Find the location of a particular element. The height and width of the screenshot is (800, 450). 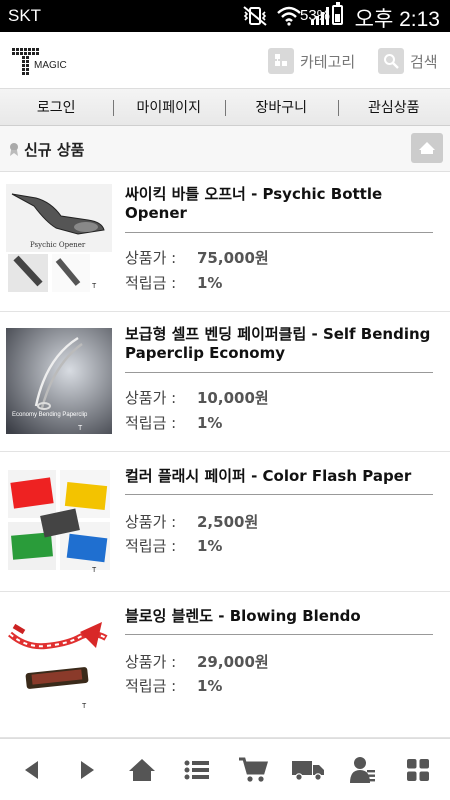

vibrate-mute-icon is located at coordinates (255, 16).